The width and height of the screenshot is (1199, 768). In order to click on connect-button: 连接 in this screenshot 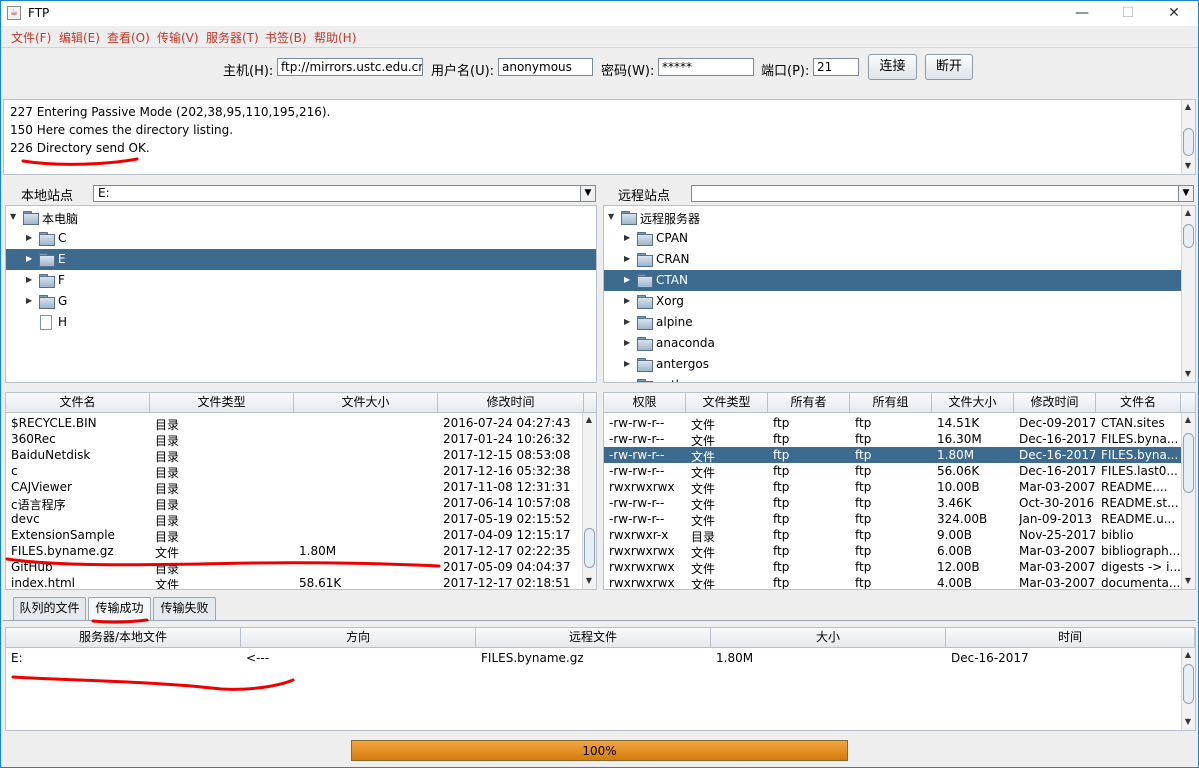, I will do `click(892, 67)`.